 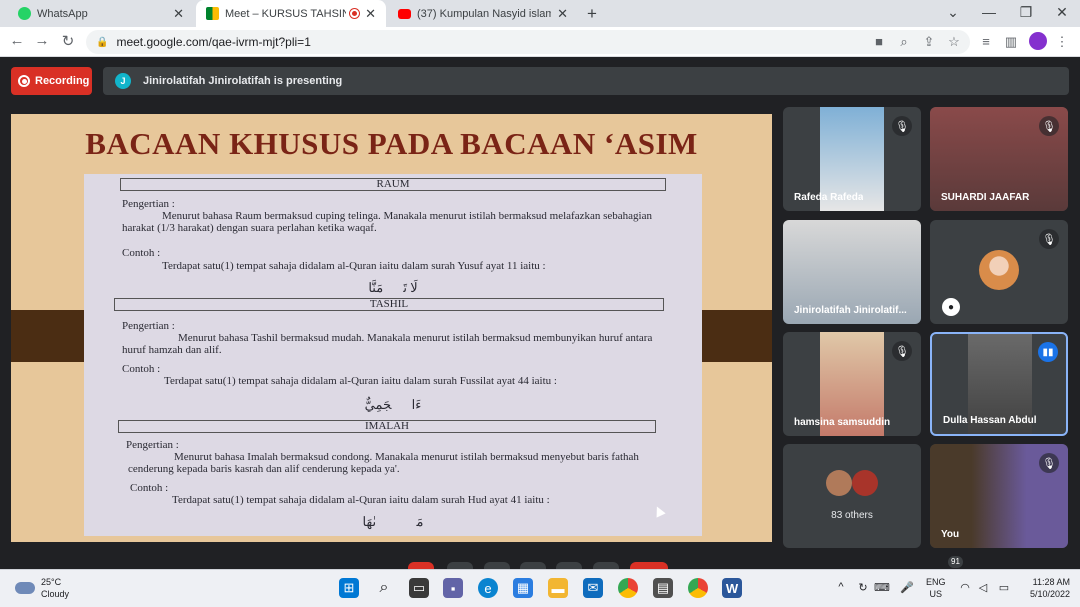 I want to click on zoom-icon: ⌕, so click(x=904, y=42).